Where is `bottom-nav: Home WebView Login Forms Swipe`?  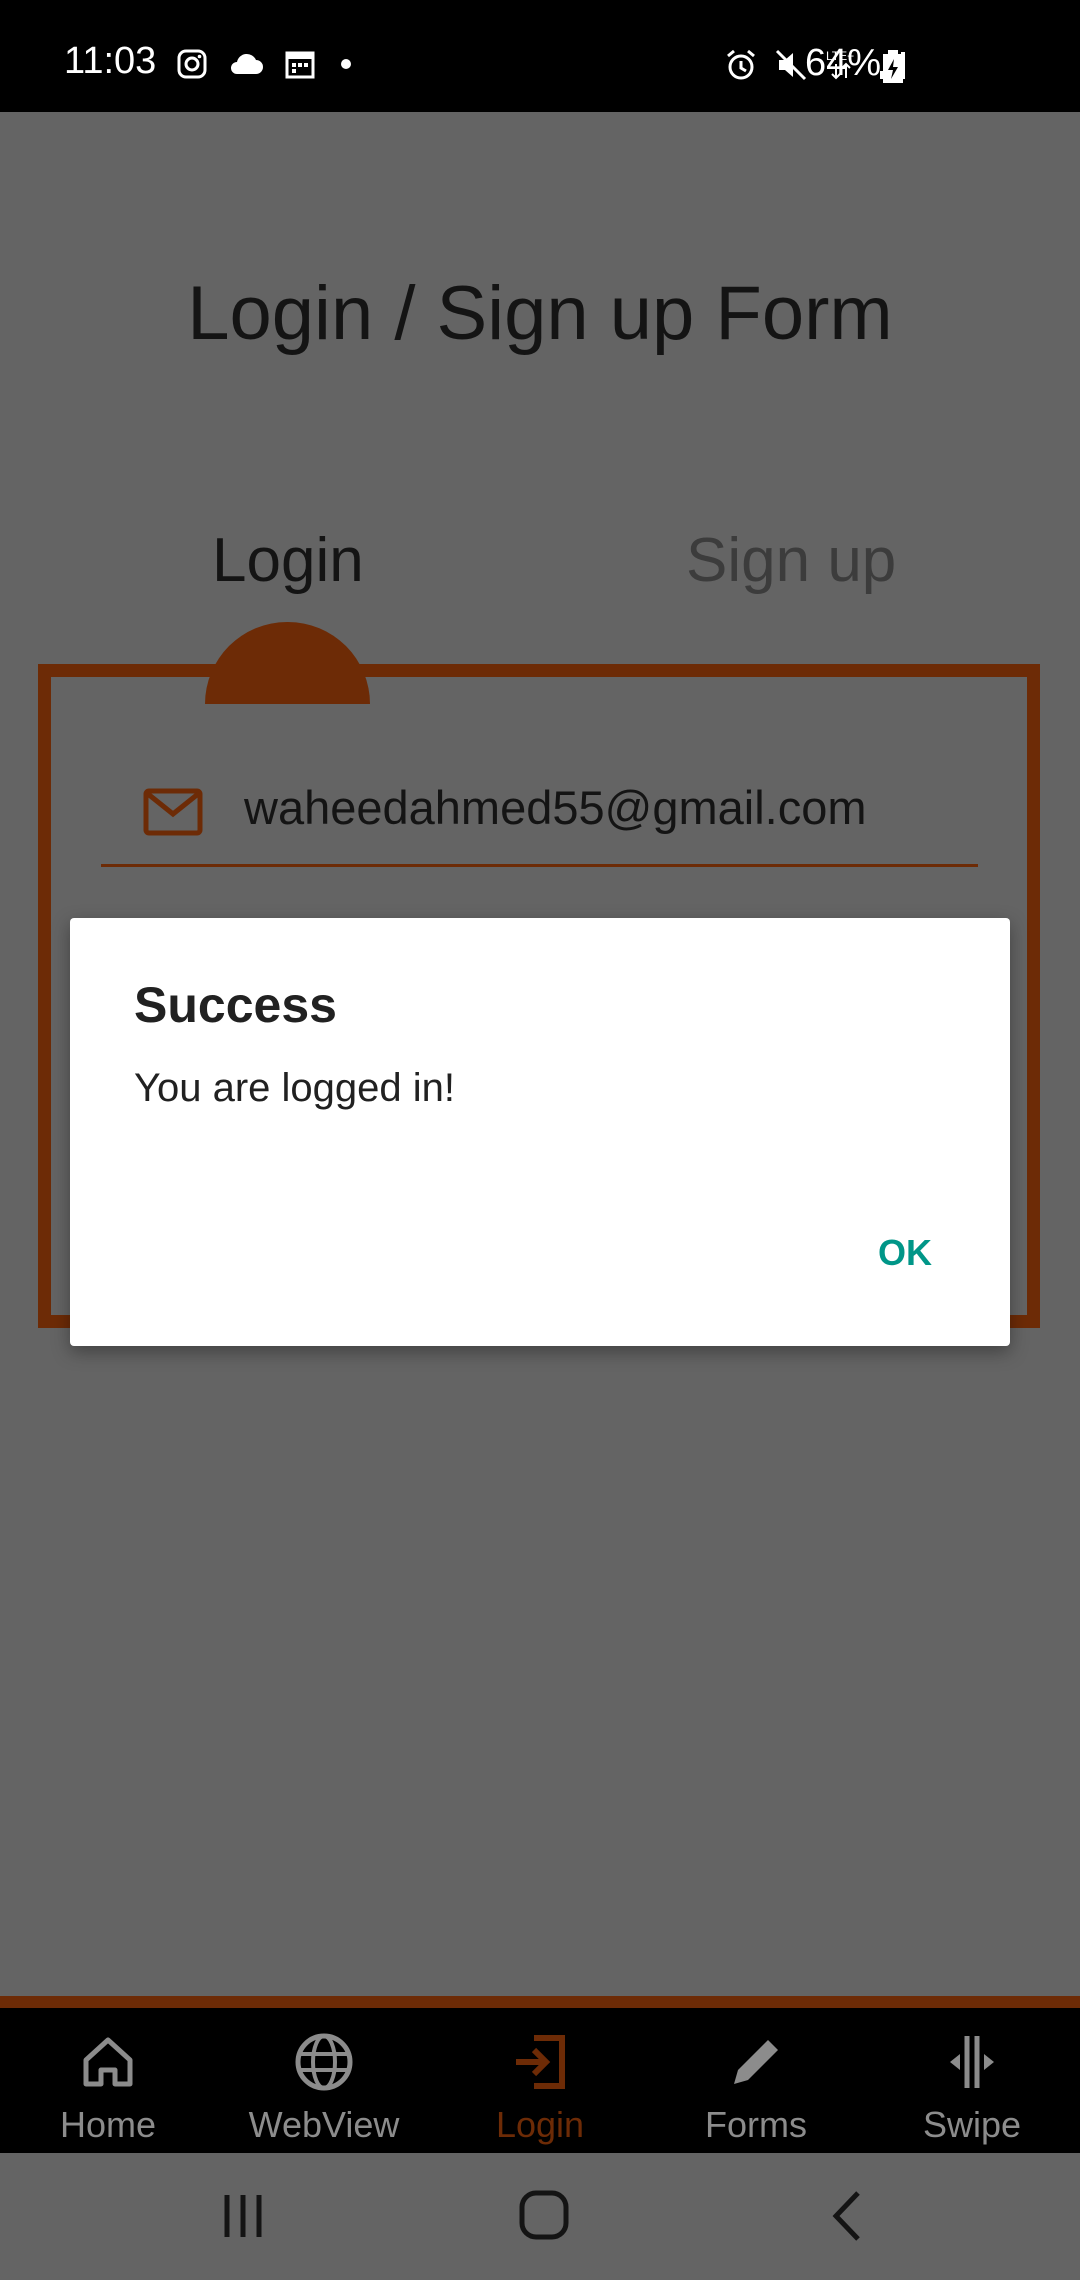 bottom-nav: Home WebView Login Forms Swipe is located at coordinates (540, 2080).